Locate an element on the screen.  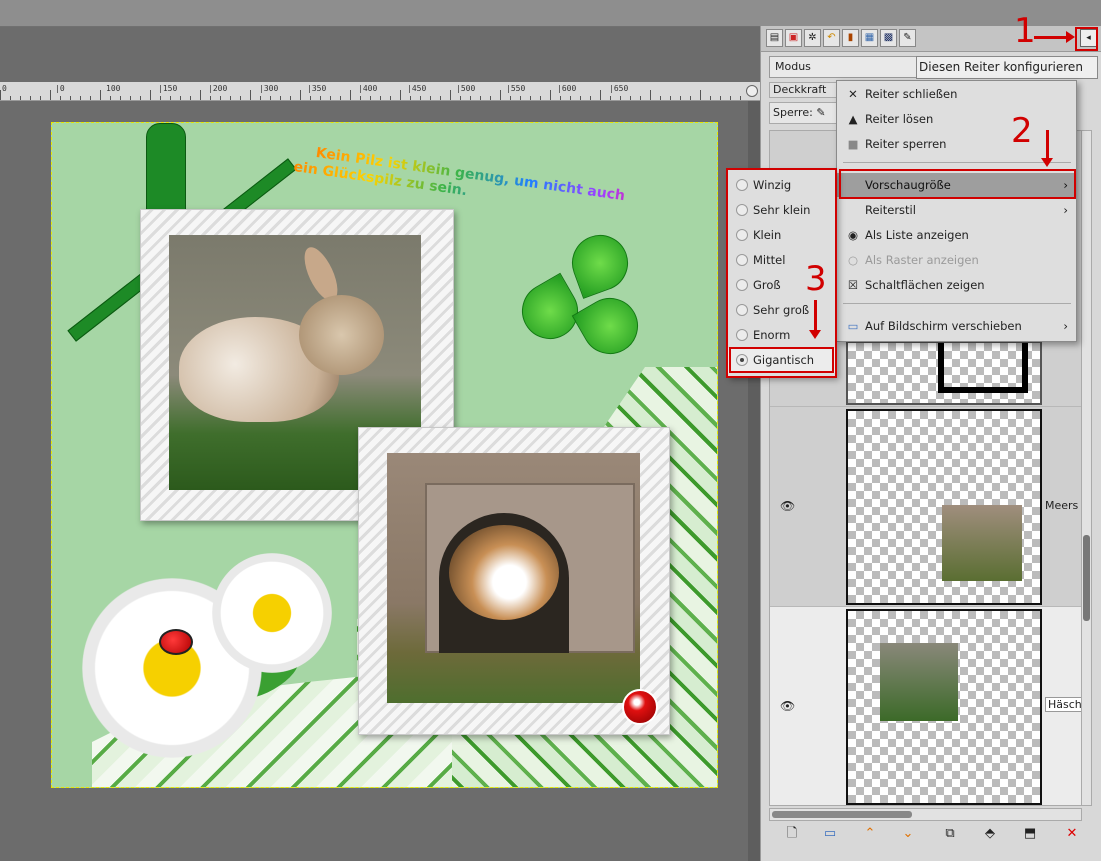
chevron-right-icon: › is located at coordinates (1065, 210).